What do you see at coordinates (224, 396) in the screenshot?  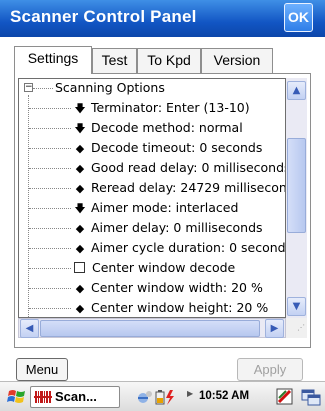 I see `clock: 10:52 AM` at bounding box center [224, 396].